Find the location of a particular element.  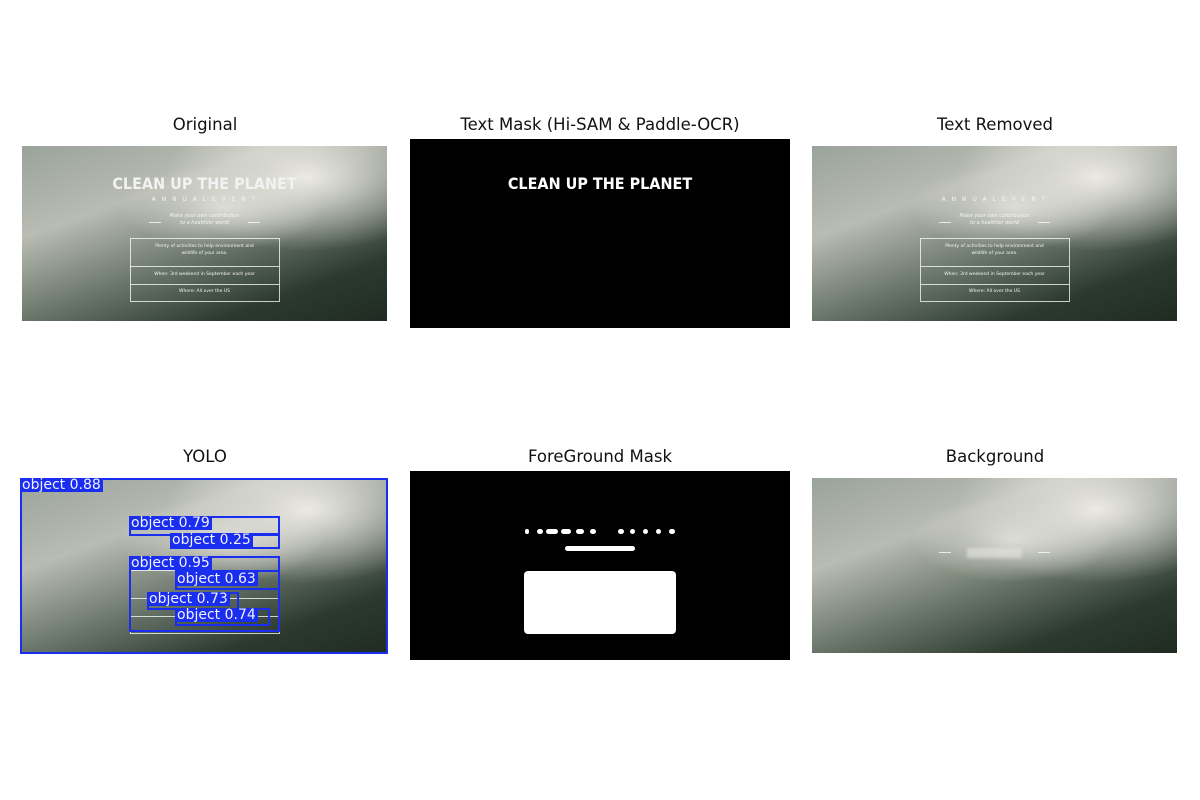

removed-tagline-1: Make your own contribution is located at coordinates (994, 216).